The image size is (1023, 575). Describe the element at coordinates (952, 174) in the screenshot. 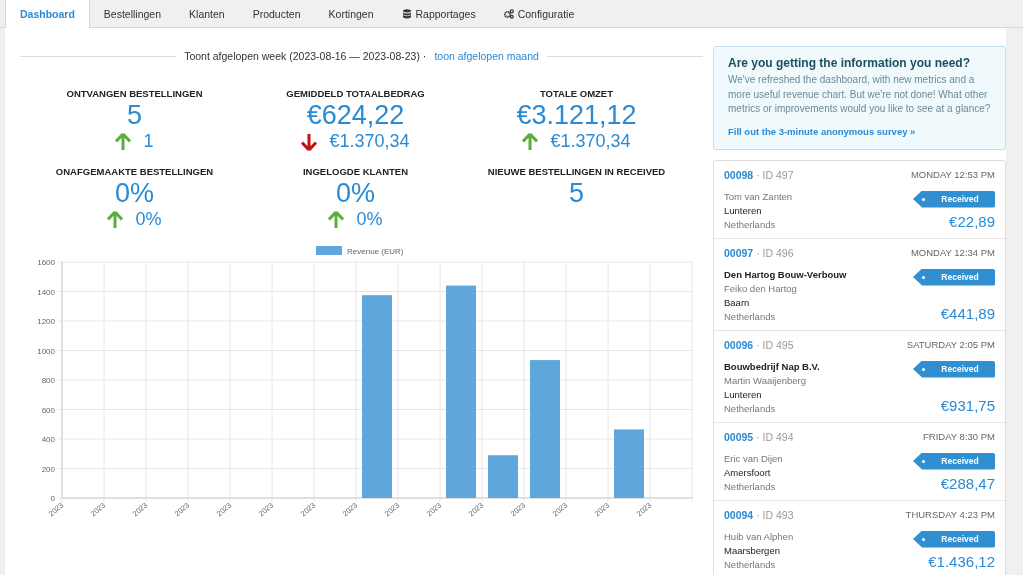

I see `order-time: MONDAY 12:53 PM` at that location.